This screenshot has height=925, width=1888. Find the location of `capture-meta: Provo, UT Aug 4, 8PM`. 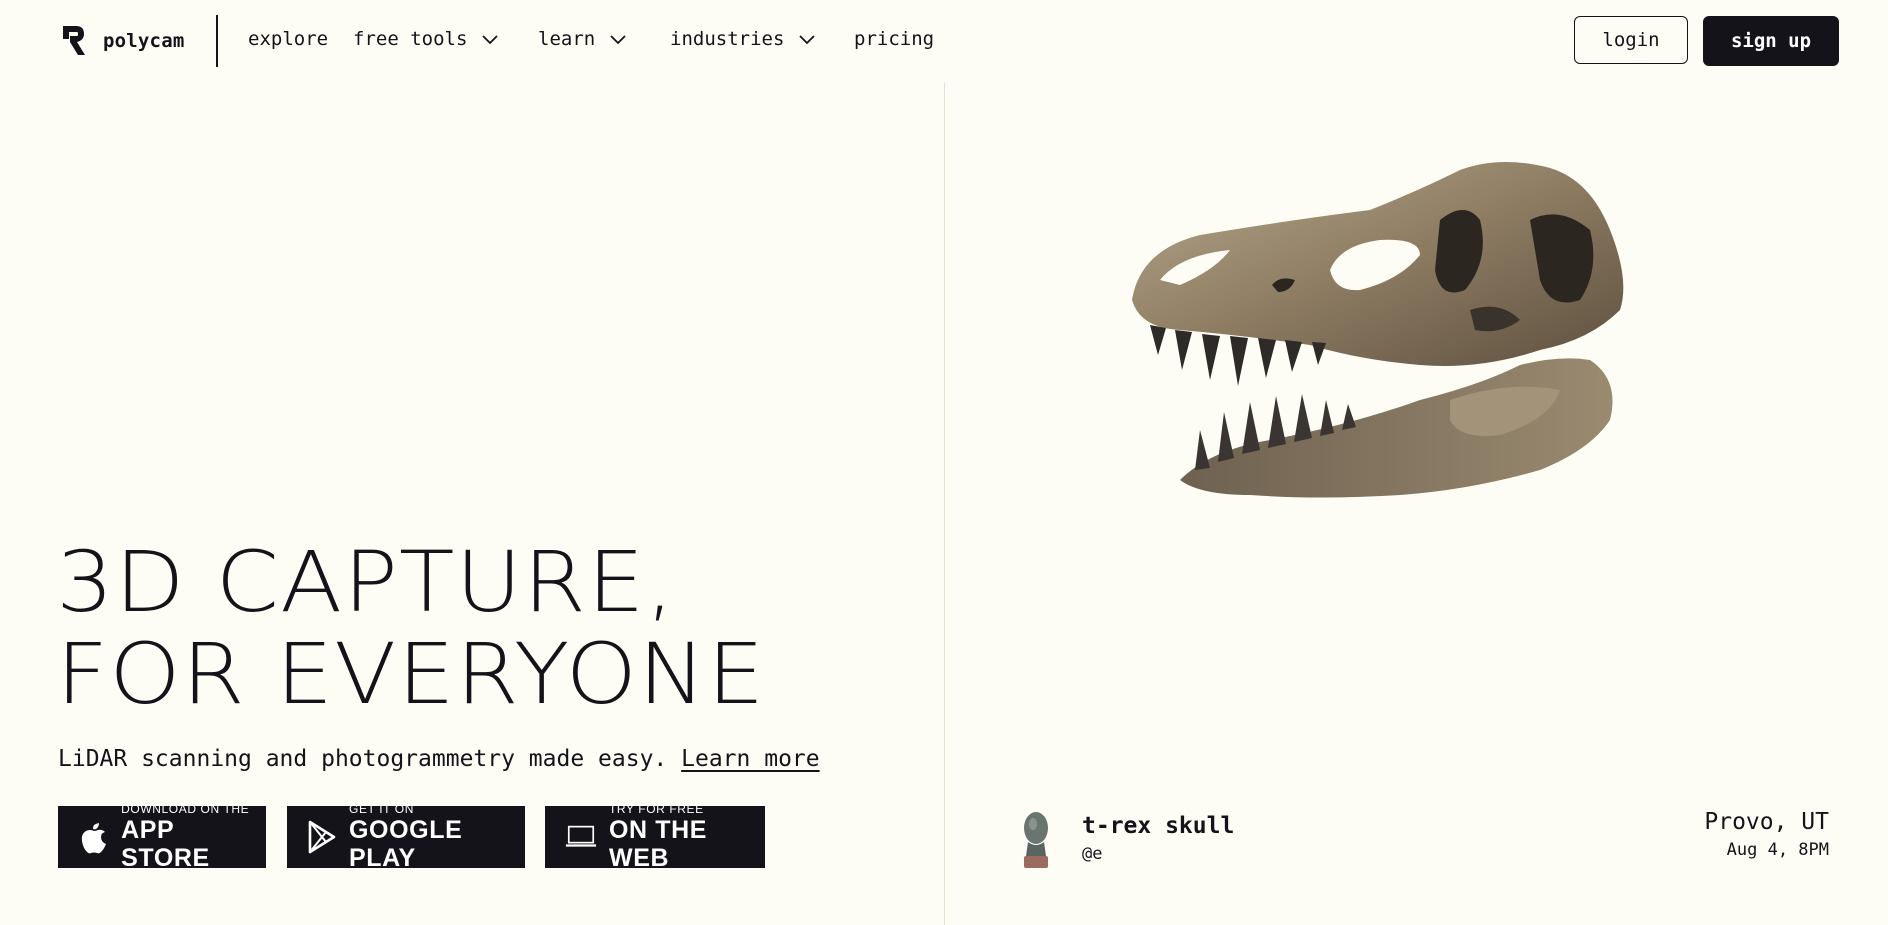

capture-meta: Provo, UT Aug 4, 8PM is located at coordinates (1766, 835).